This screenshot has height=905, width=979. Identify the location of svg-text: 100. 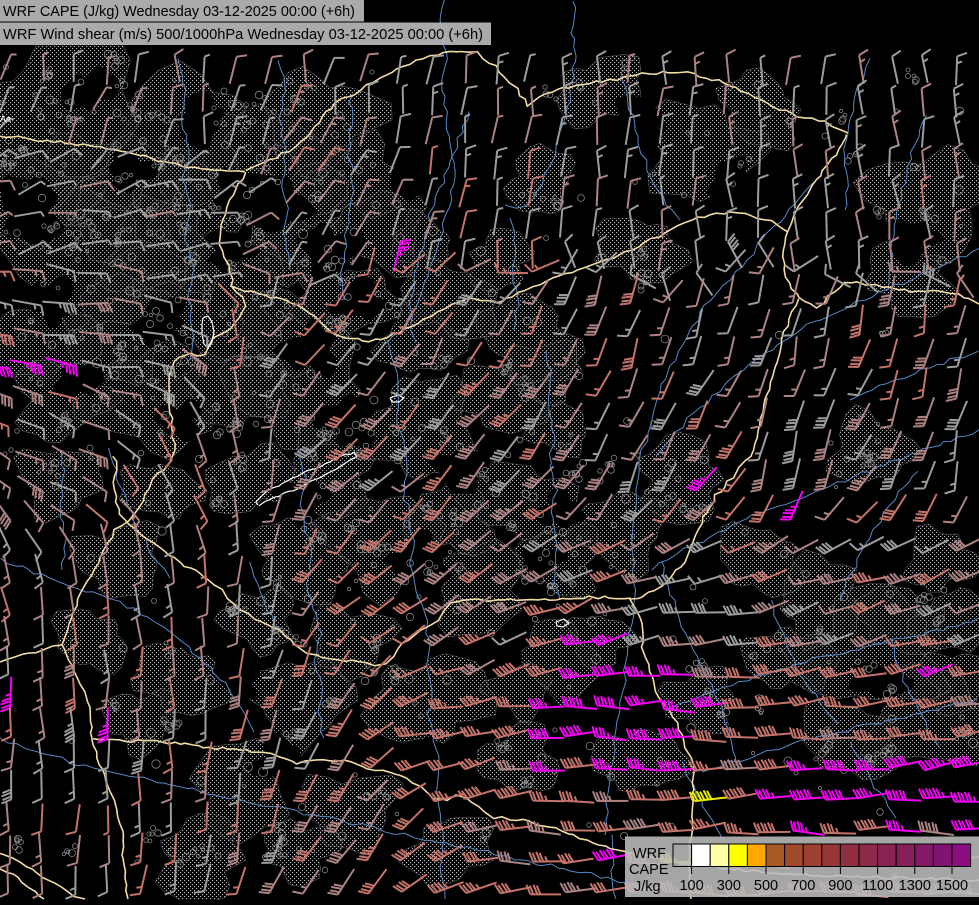
(691, 886).